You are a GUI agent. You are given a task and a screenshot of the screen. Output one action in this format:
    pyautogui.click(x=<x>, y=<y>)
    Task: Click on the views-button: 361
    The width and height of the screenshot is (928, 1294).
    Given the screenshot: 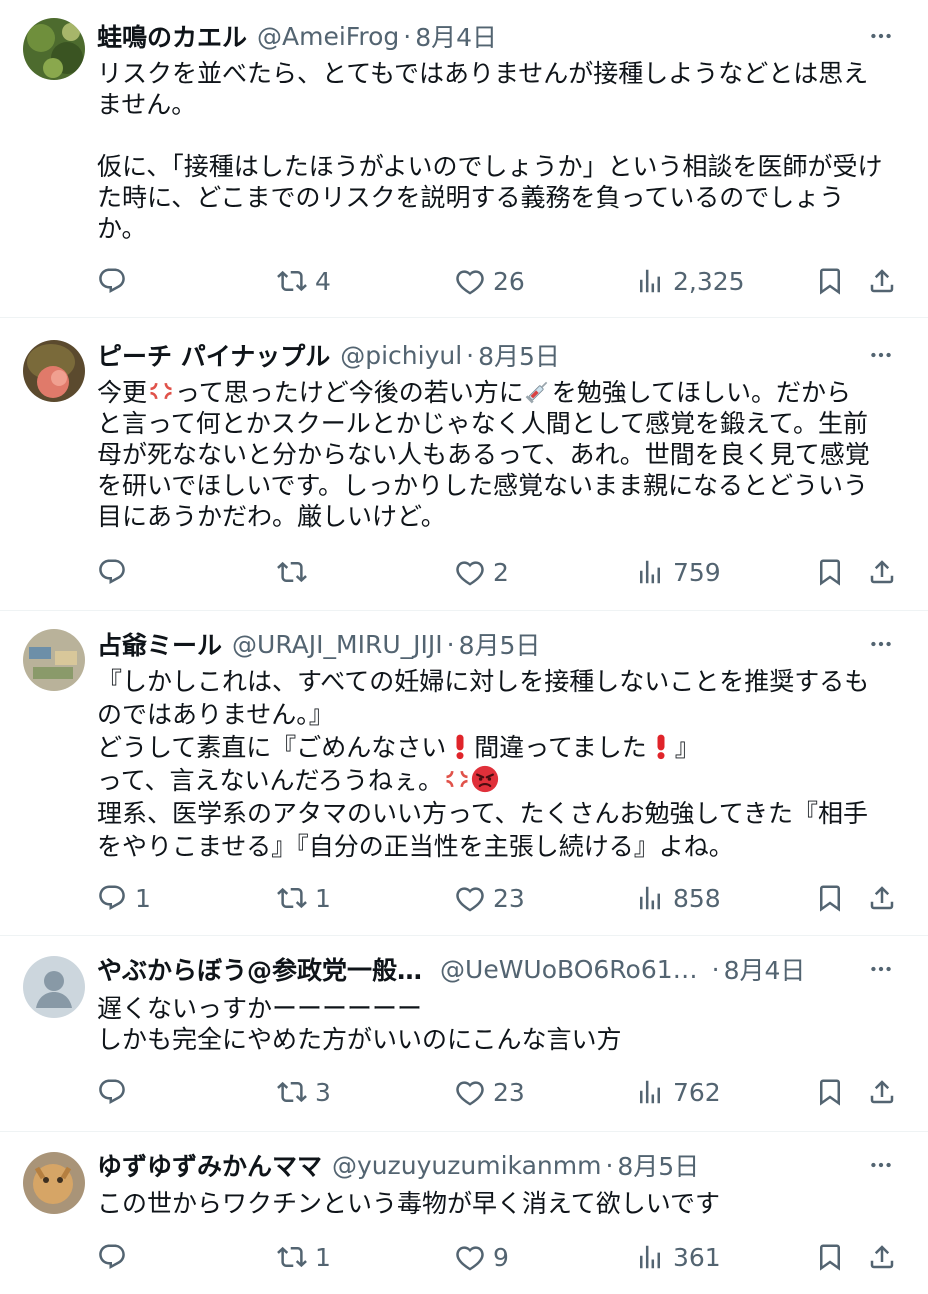 What is the action you would take?
    pyautogui.click(x=678, y=1257)
    